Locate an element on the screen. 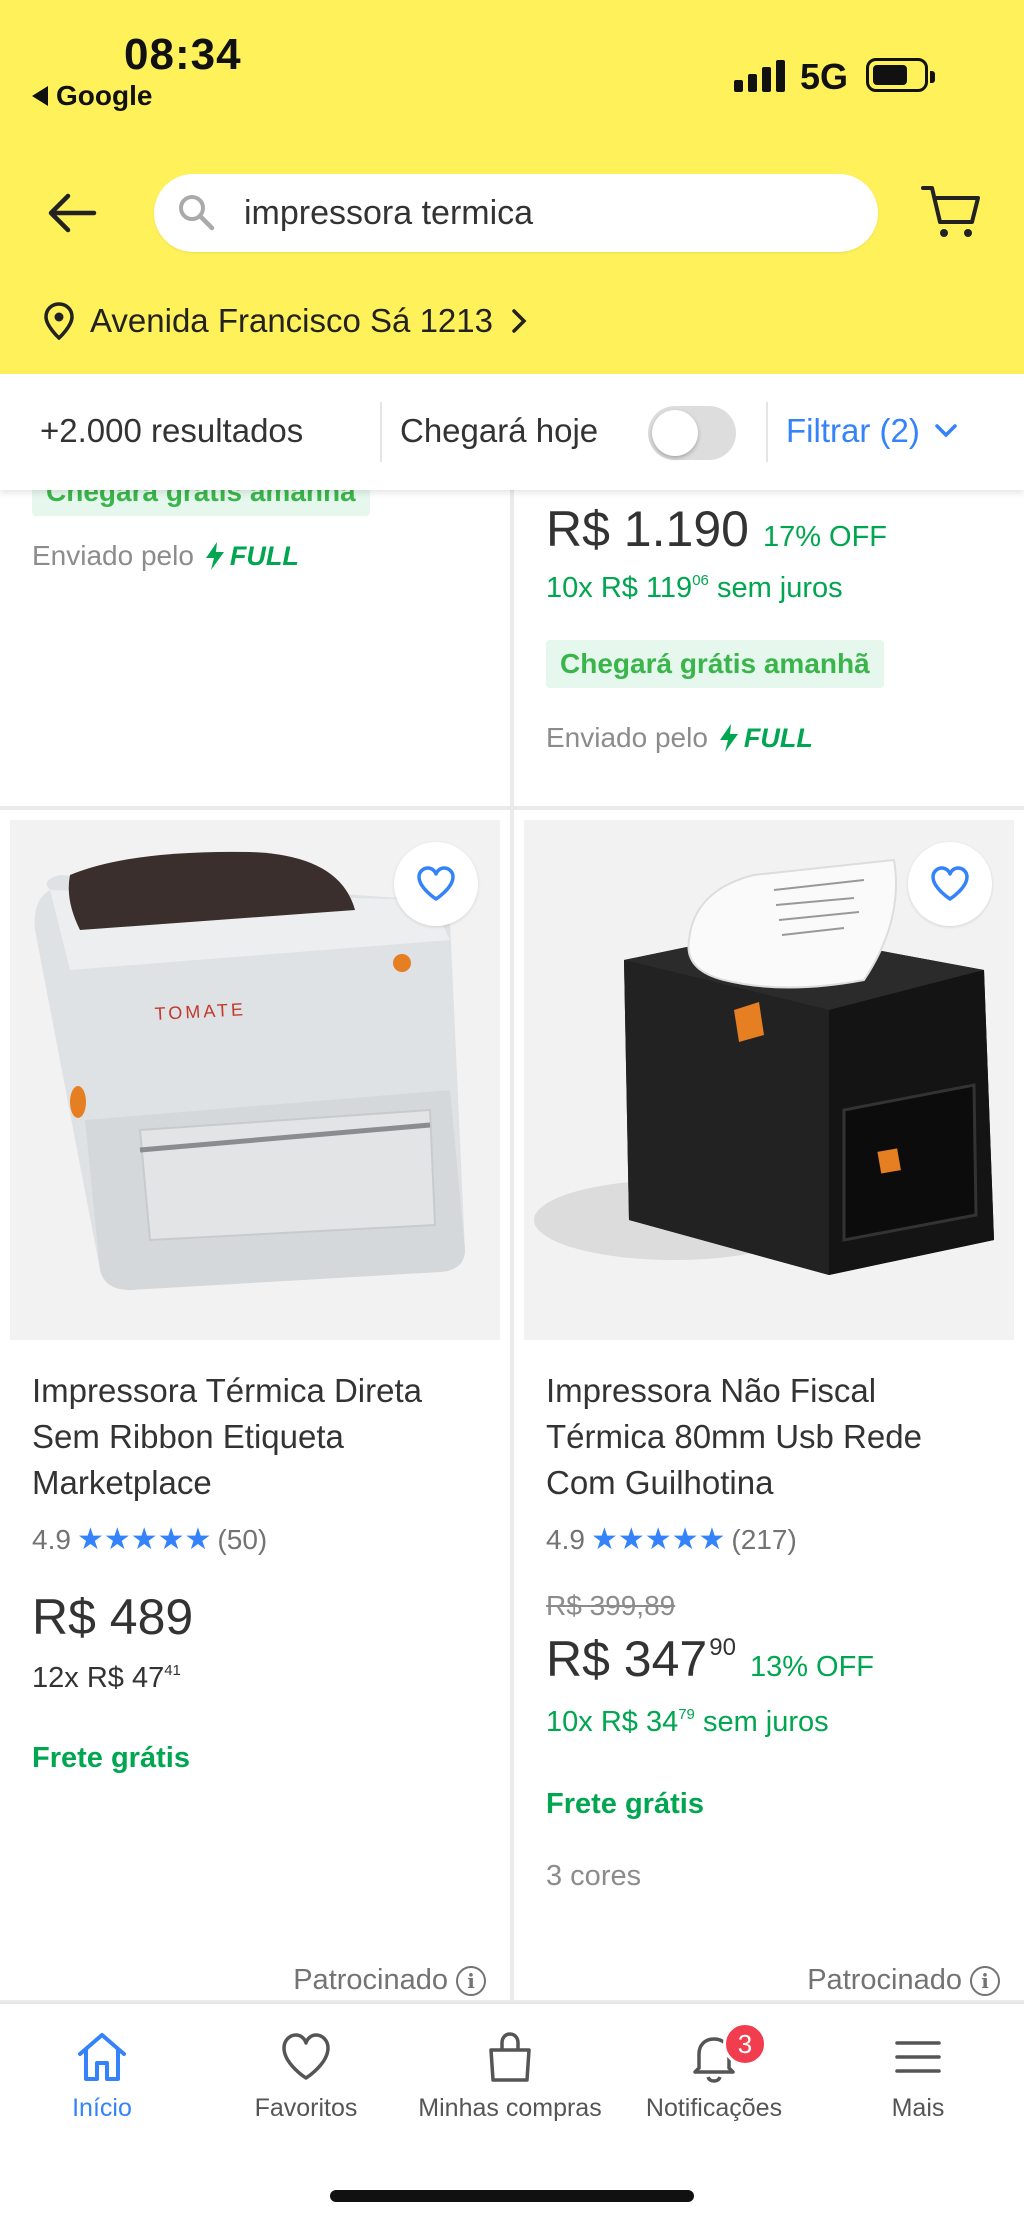 Image resolution: width=1024 pixels, height=2220 pixels. status-time: 08:34 is located at coordinates (183, 54).